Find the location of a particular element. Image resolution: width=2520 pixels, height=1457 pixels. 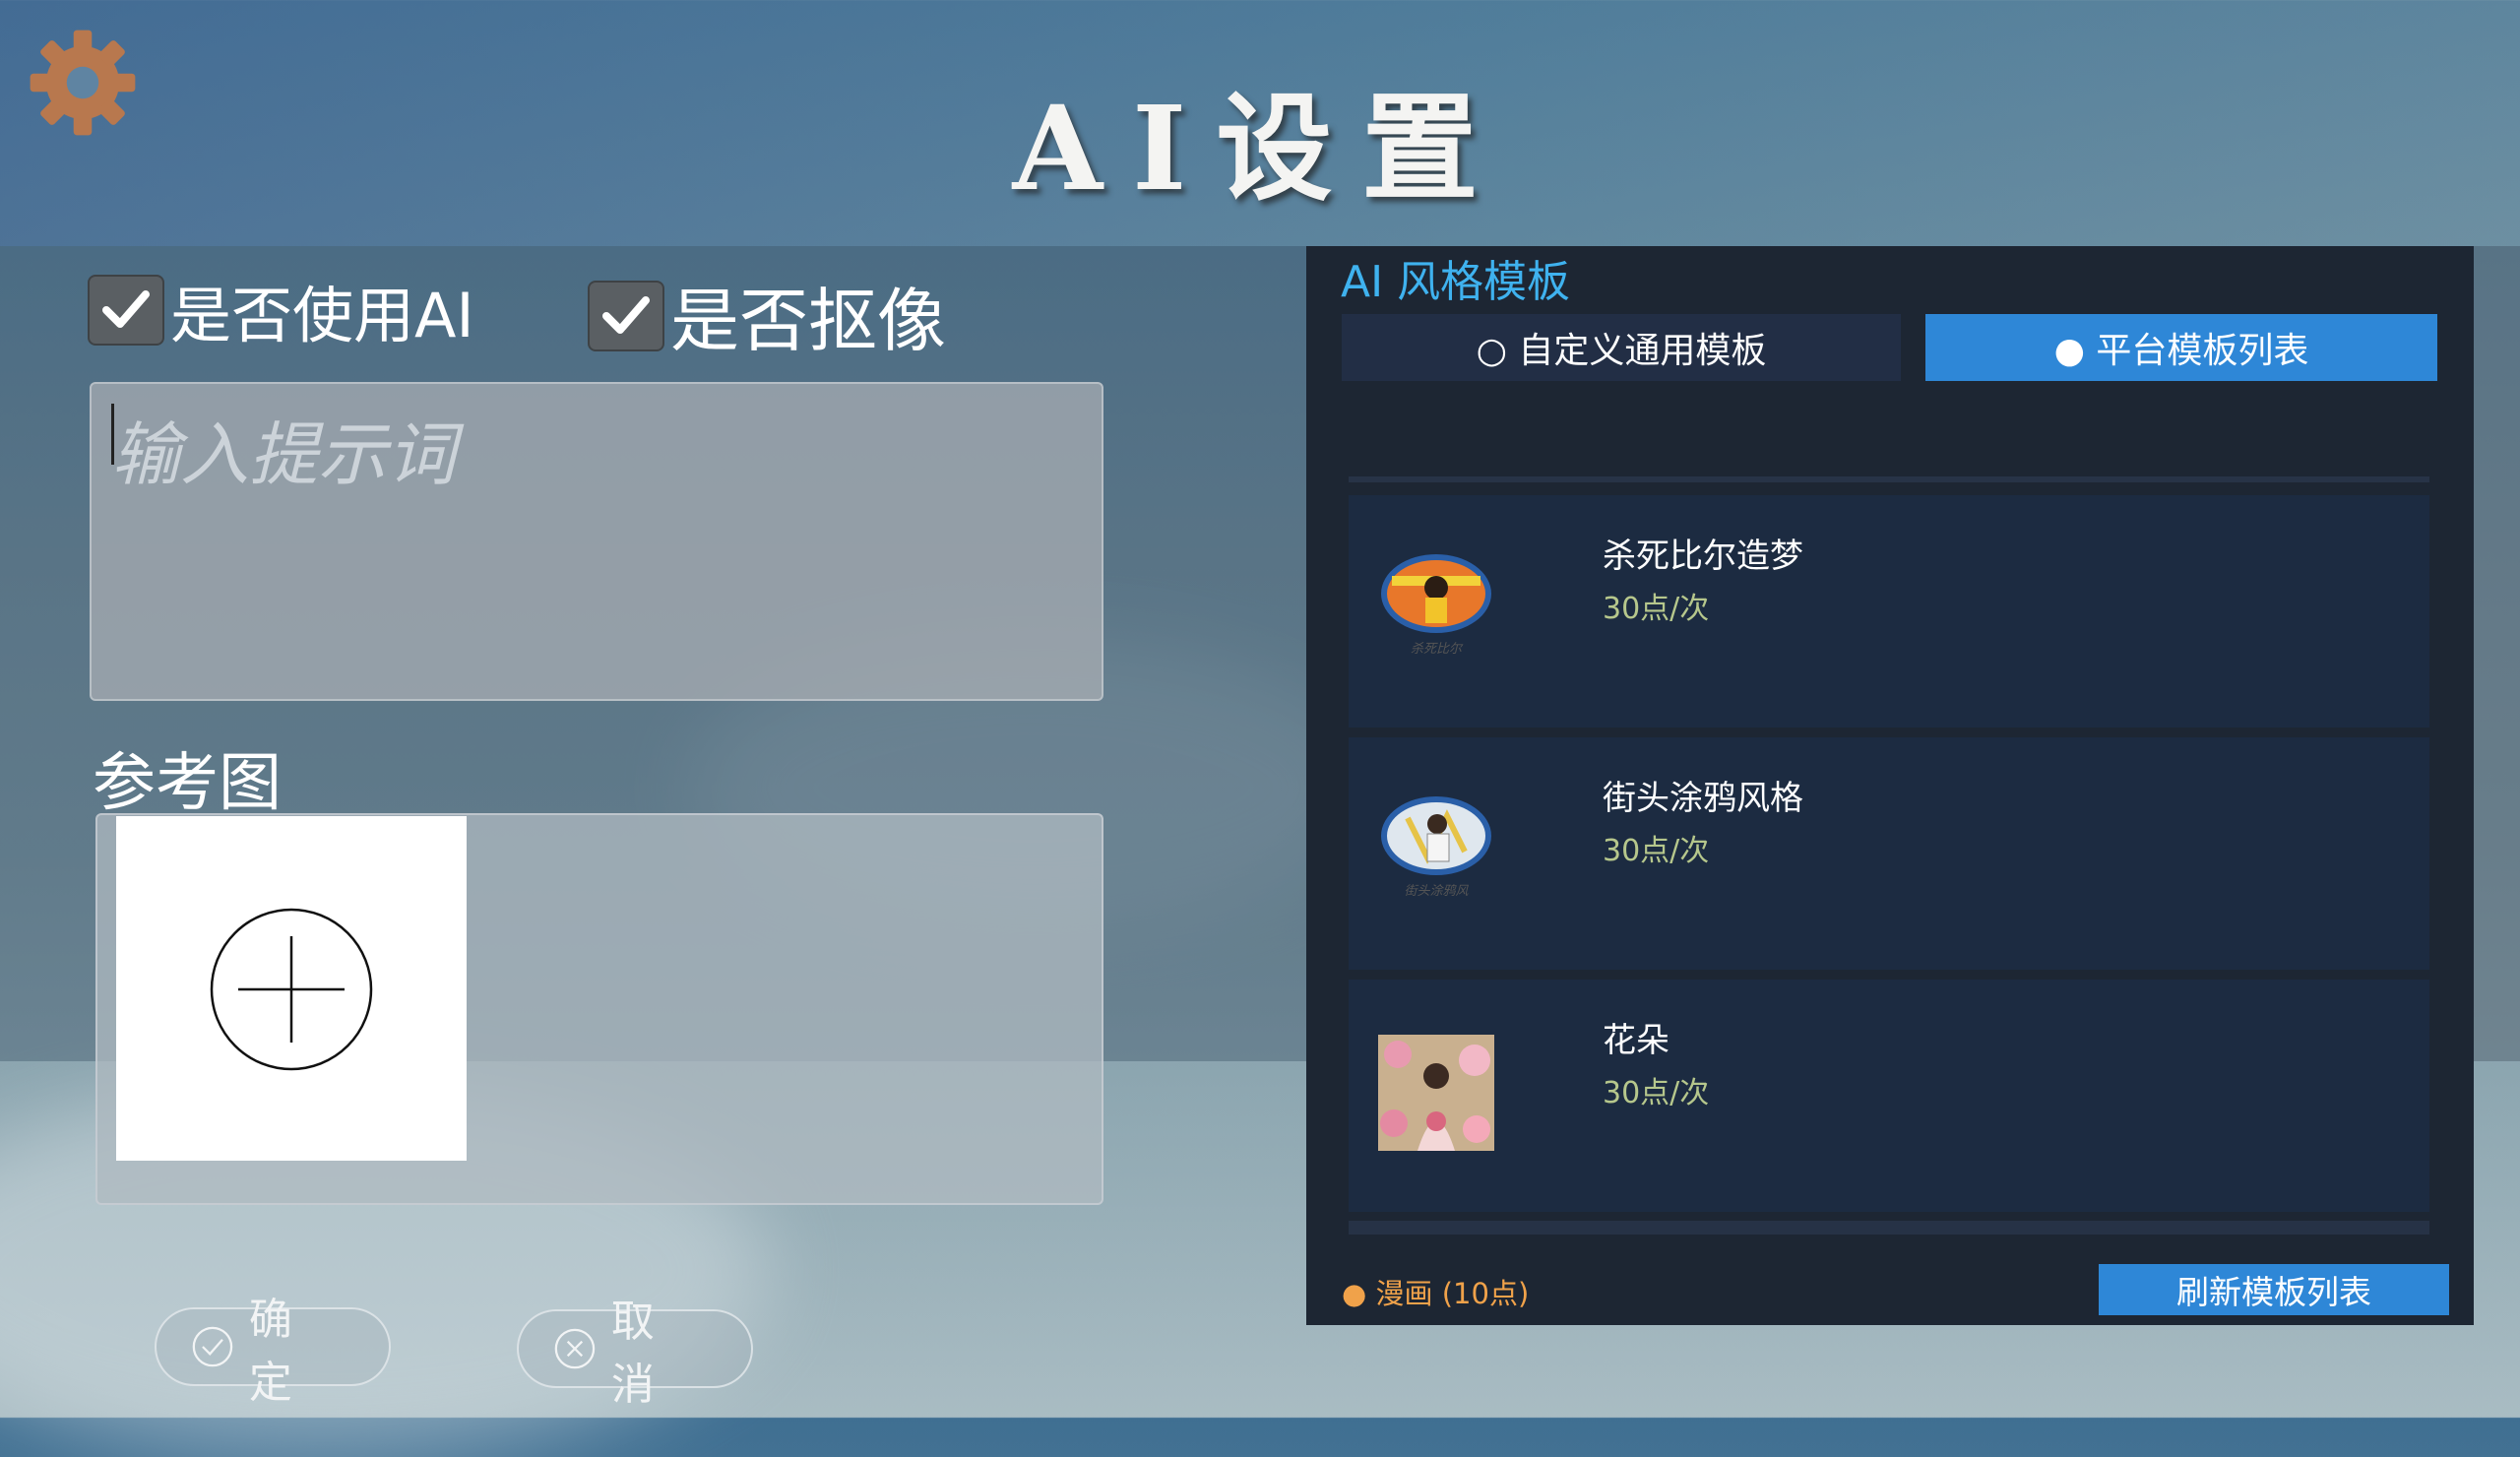

confirm-check-icon is located at coordinates (212, 1346).